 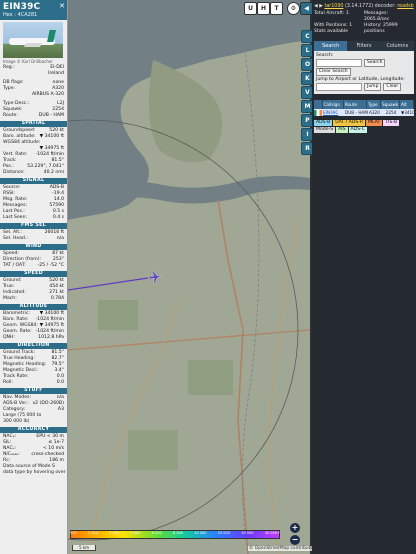 I want to click on altitude-tick: 10 000, so click(x=200, y=533).